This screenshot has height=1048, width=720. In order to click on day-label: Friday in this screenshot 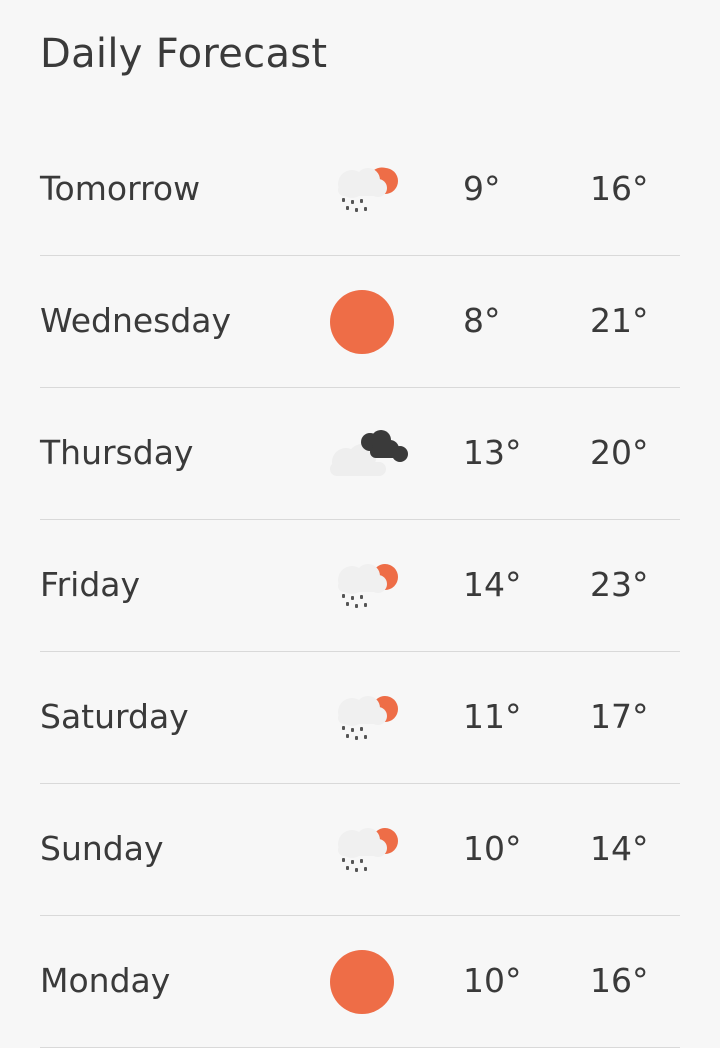, I will do `click(90, 584)`.